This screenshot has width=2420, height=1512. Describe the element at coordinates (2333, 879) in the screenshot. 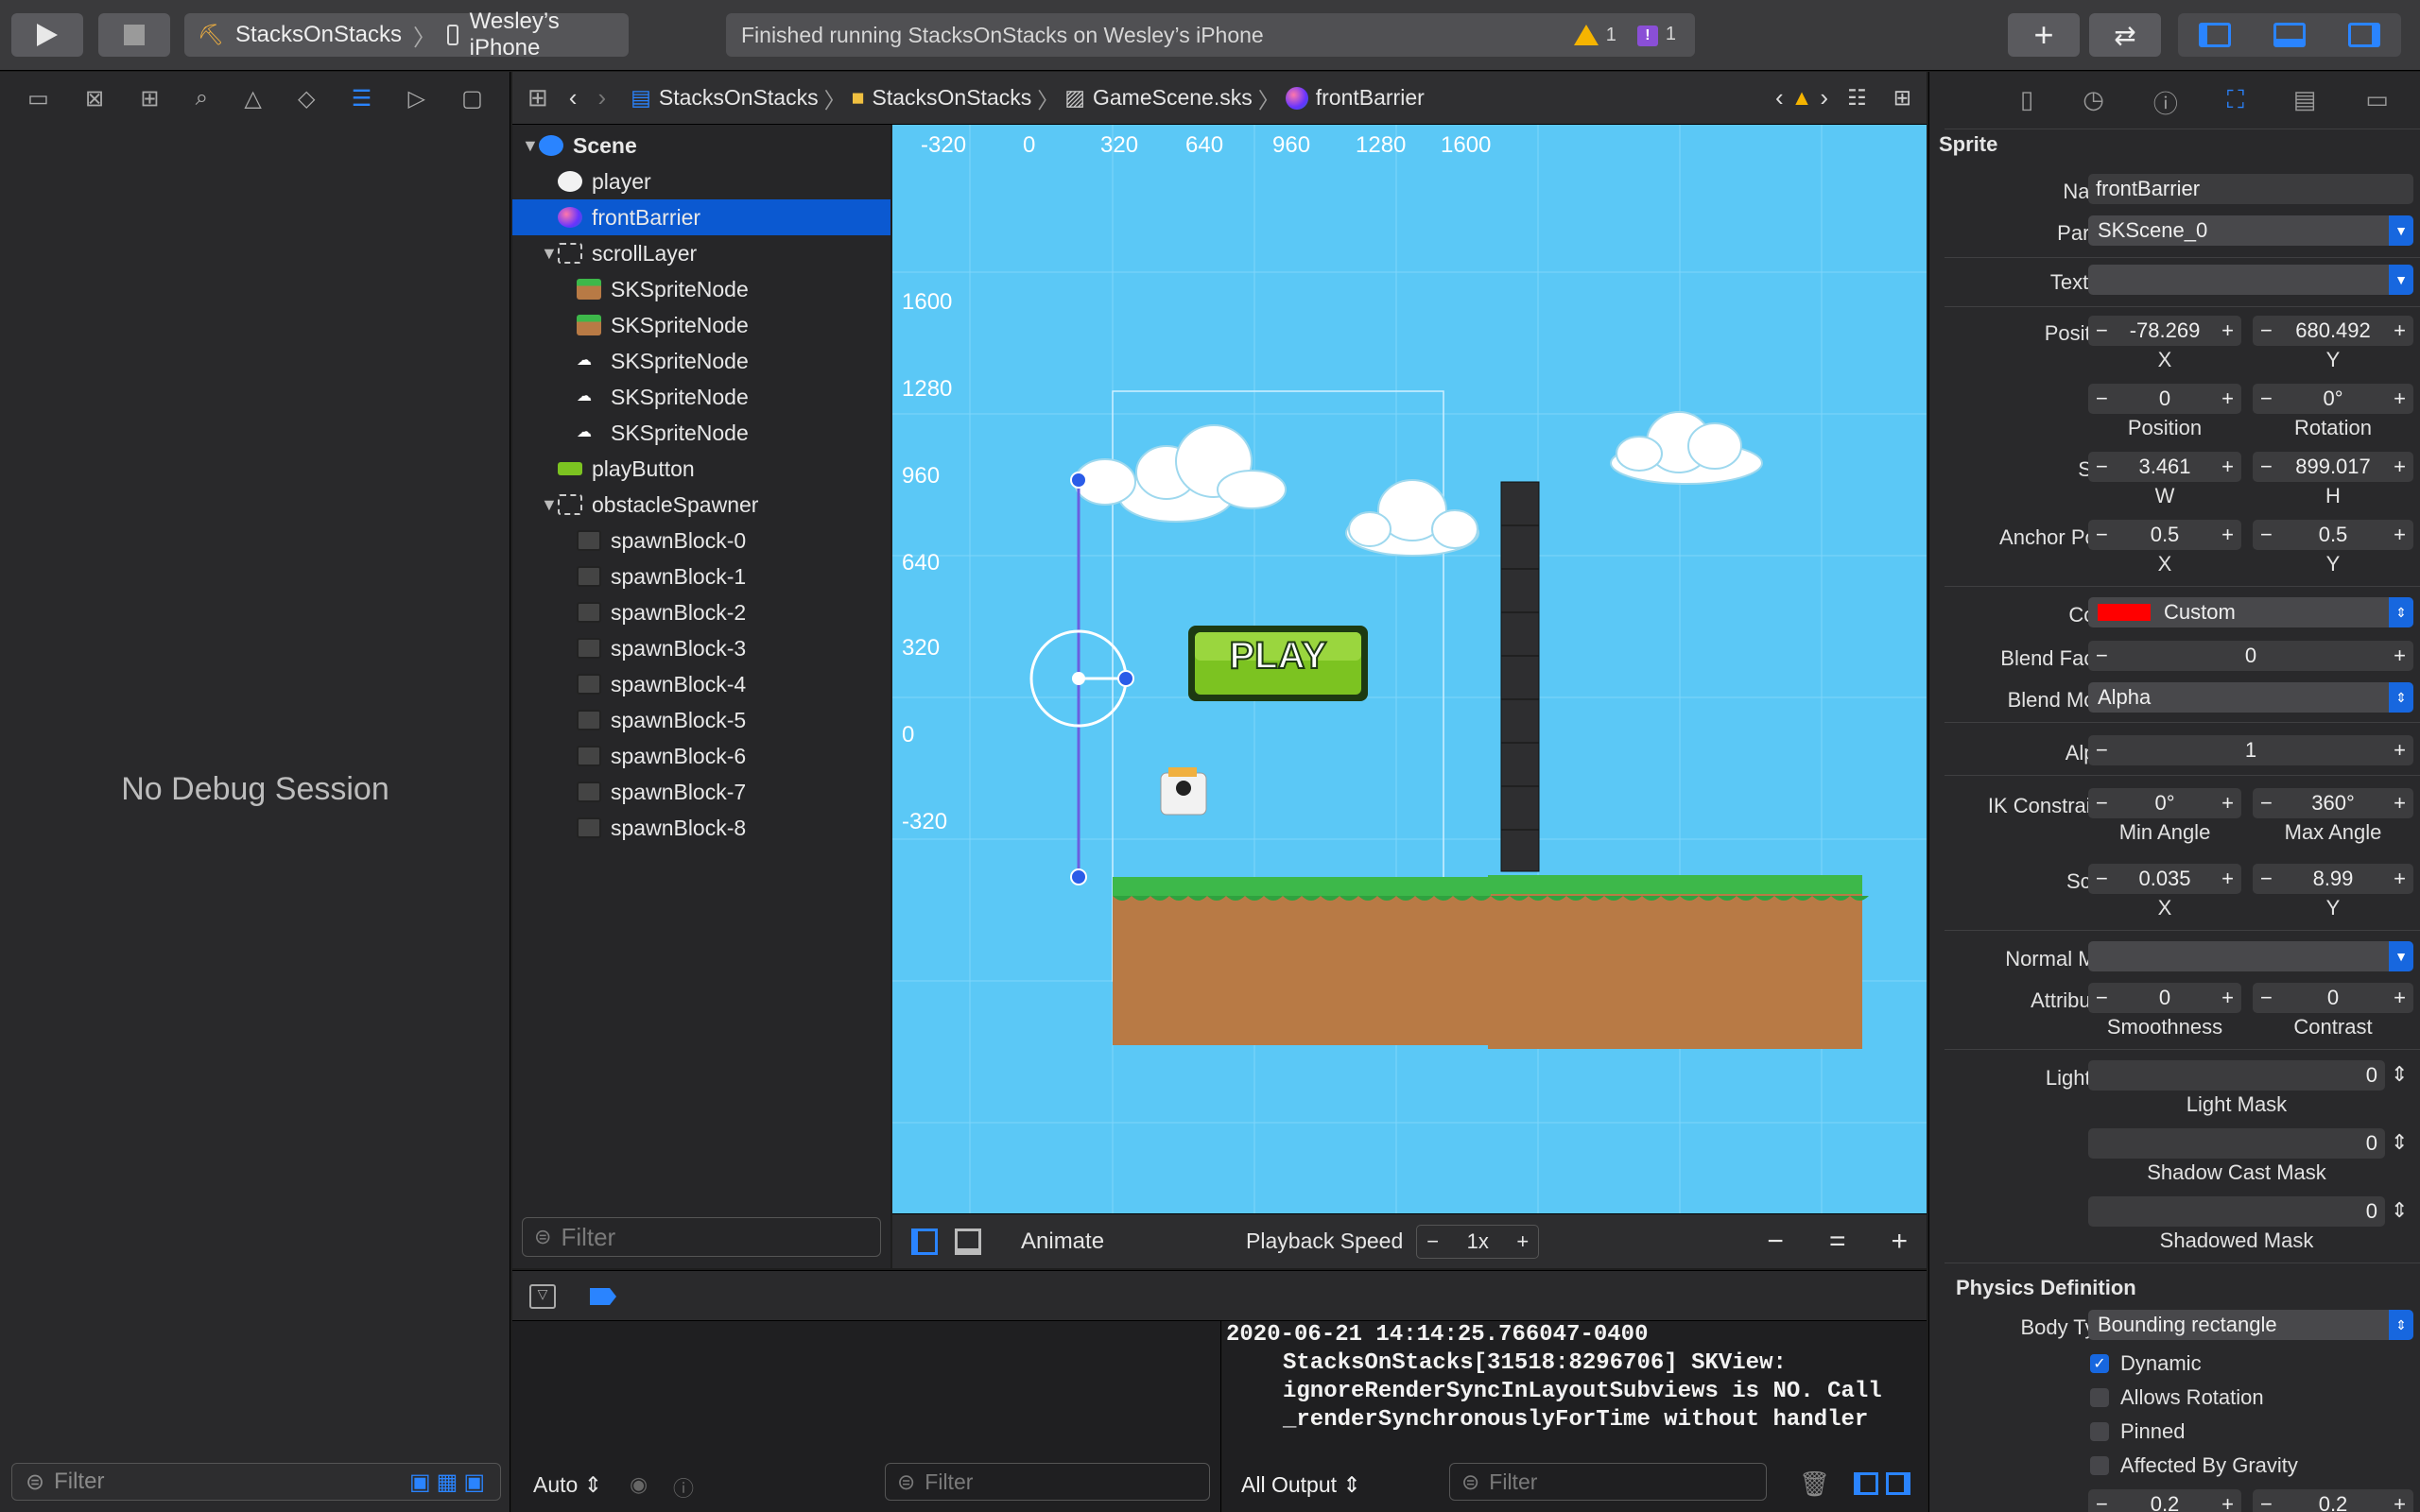

I see `scale-y-stepper: −8.99 +` at that location.